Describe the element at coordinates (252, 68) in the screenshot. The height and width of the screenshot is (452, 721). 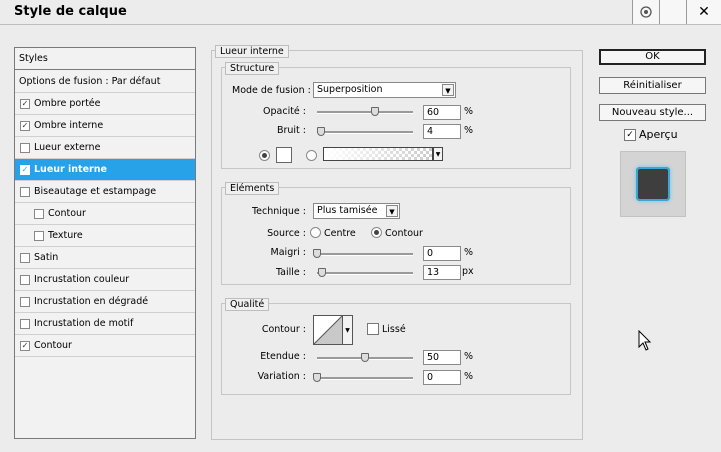
I see `structure-title: Structure` at that location.